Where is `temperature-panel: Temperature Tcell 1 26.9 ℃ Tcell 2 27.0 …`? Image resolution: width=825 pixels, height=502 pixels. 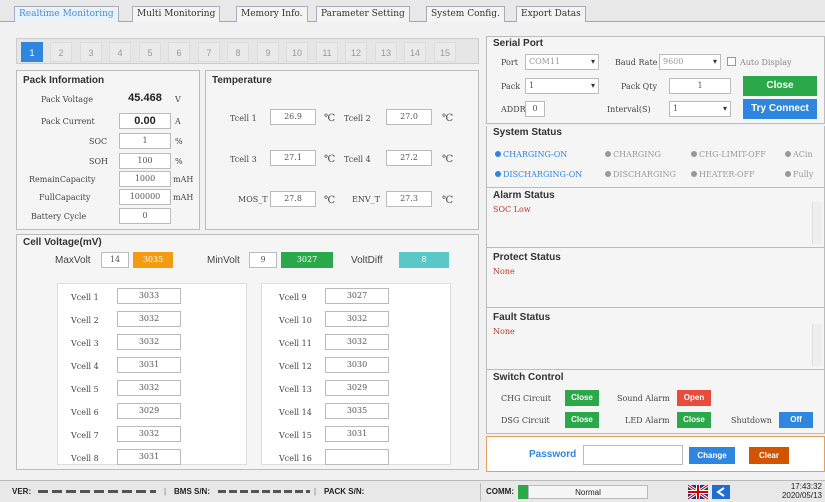
temperature-panel: Temperature Tcell 1 26.9 ℃ Tcell 2 27.0 … is located at coordinates (342, 150).